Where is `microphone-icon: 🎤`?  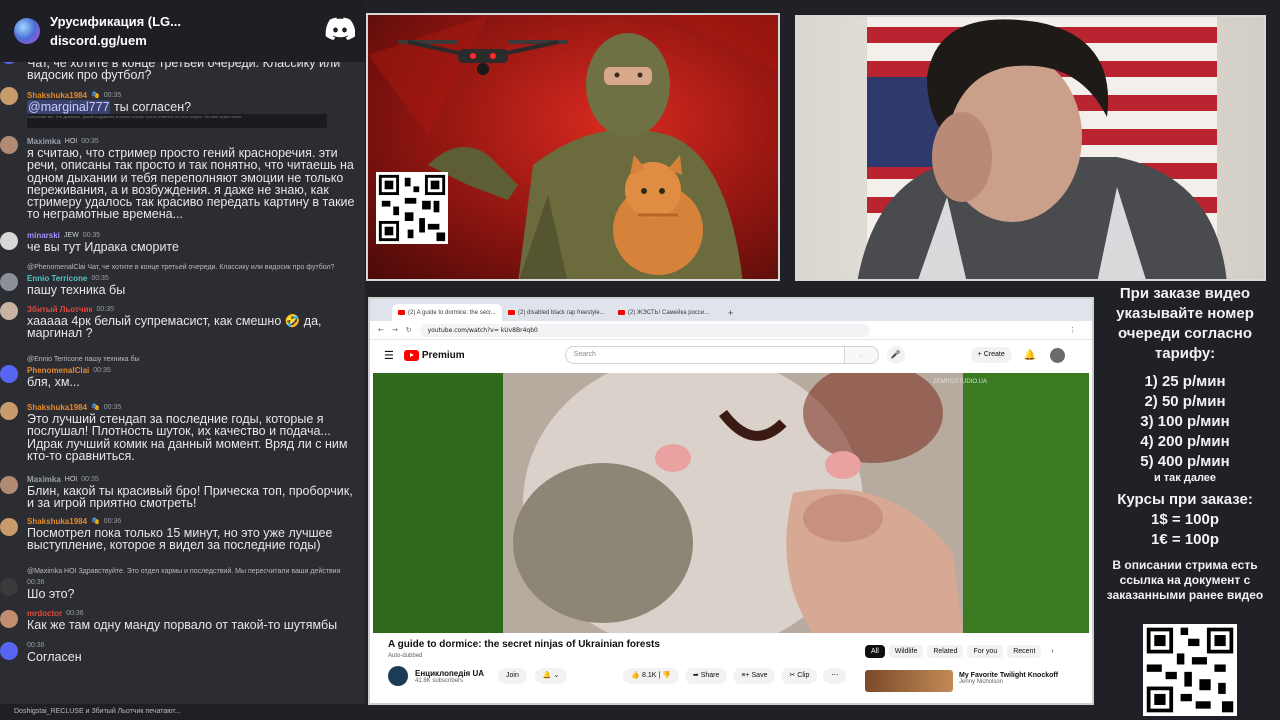 microphone-icon: 🎤 is located at coordinates (895, 355).